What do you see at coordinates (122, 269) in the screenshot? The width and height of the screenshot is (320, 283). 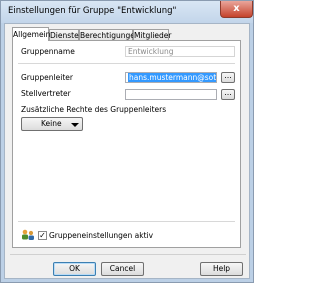 I see `cancel-button: Cancel` at bounding box center [122, 269].